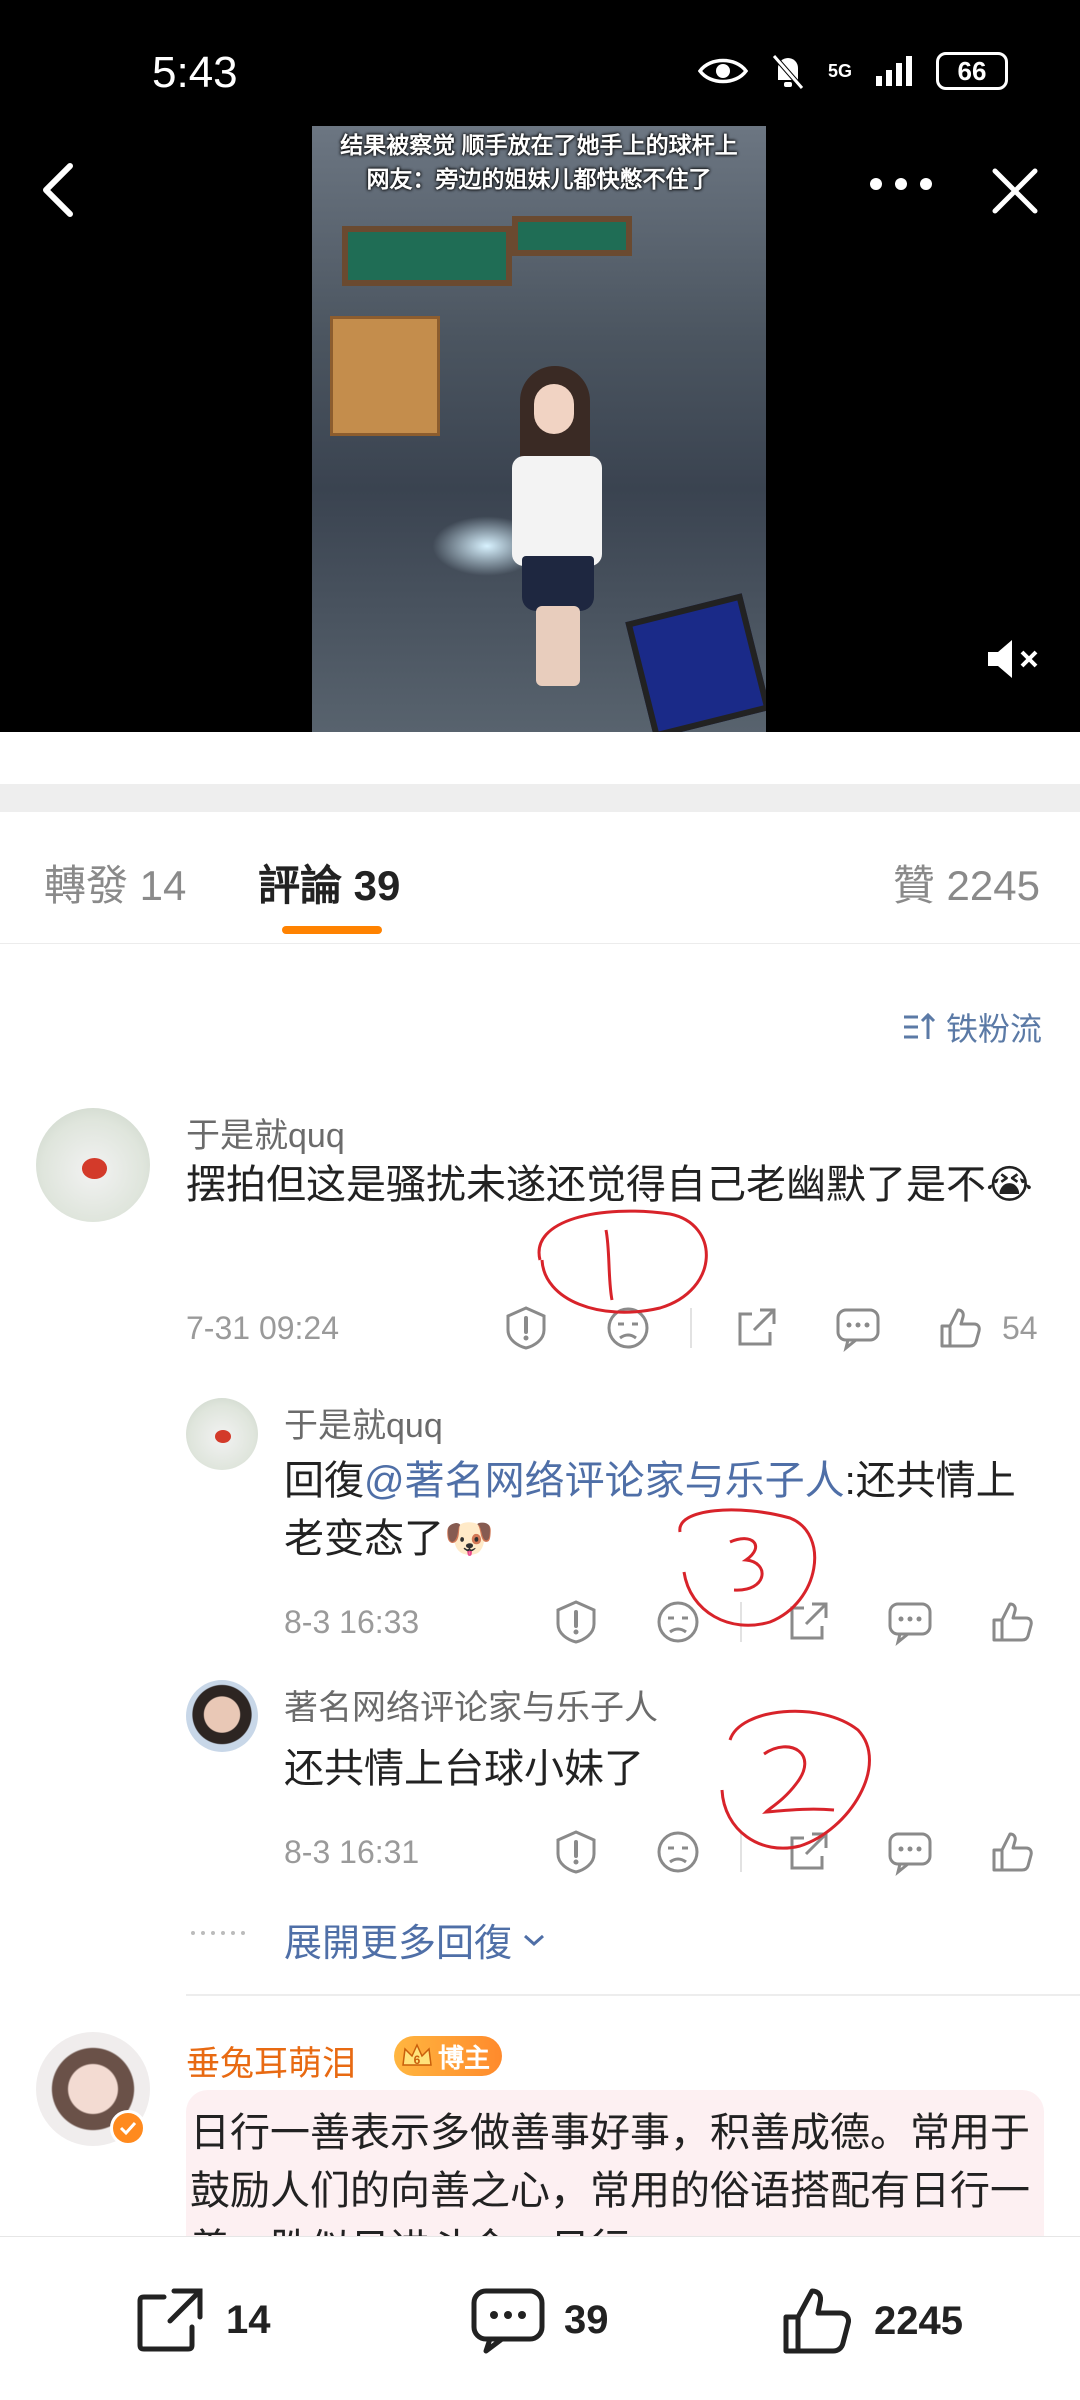 The height and width of the screenshot is (2400, 1080). Describe the element at coordinates (871, 2321) in the screenshot. I see `like-button: 2245` at that location.